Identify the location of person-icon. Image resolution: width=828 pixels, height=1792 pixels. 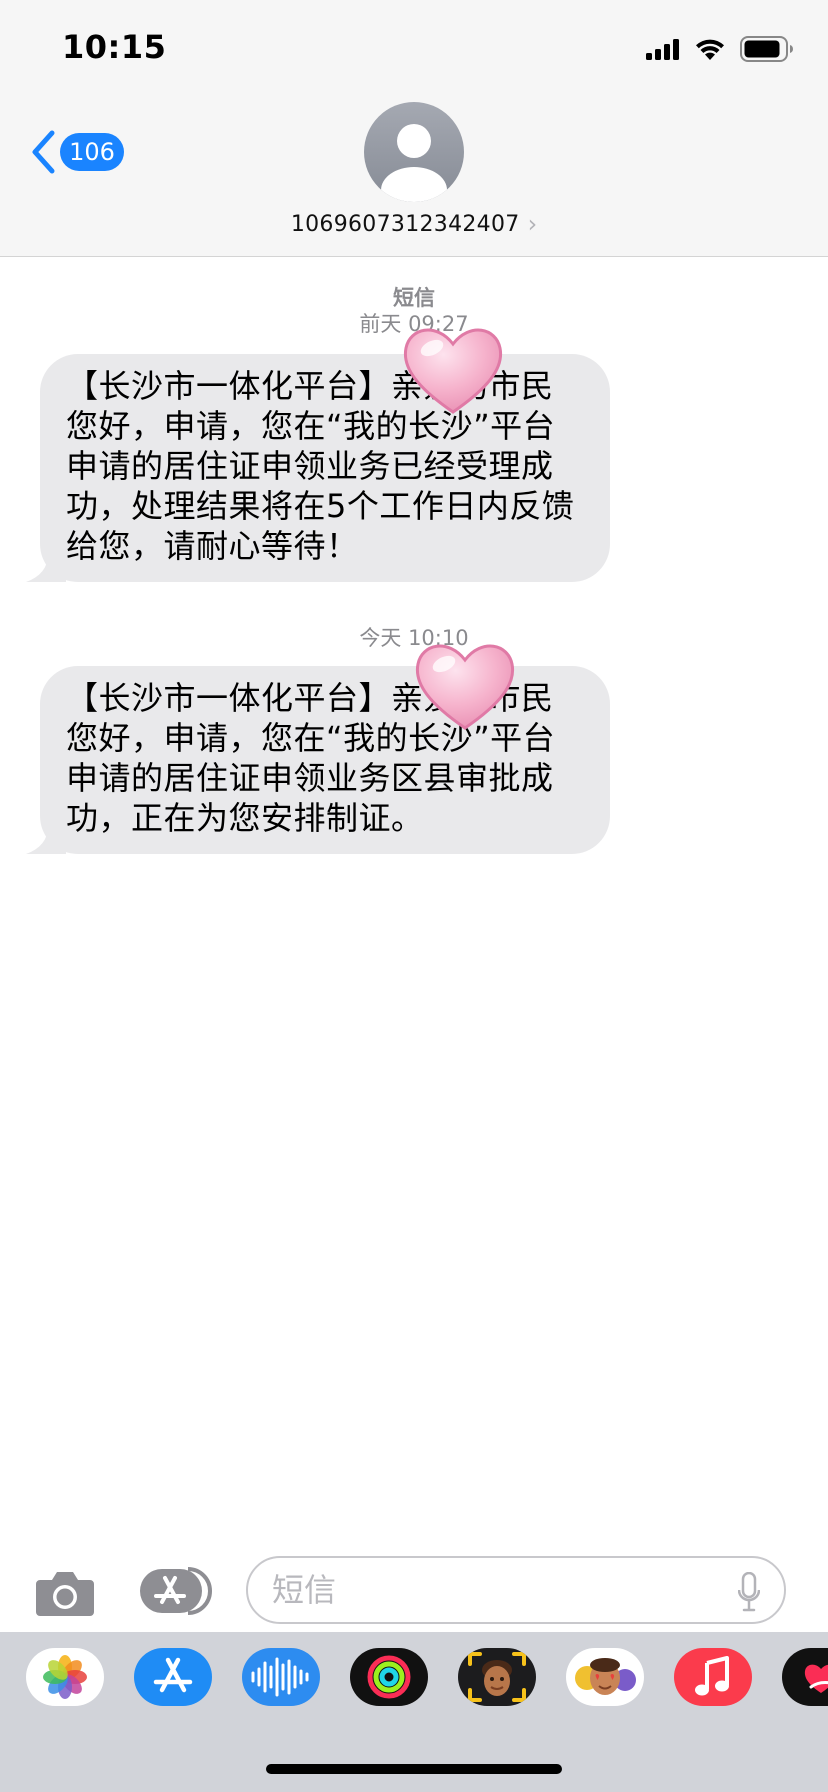
(414, 163).